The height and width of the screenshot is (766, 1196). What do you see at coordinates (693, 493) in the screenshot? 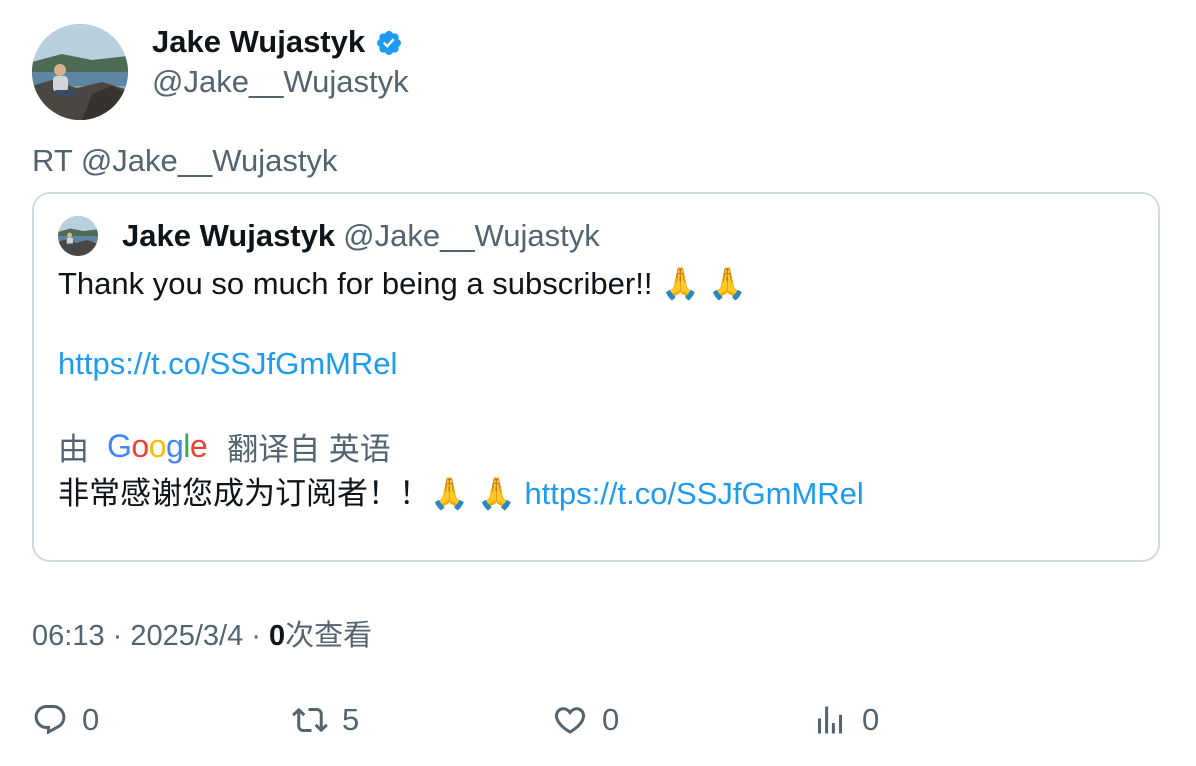
I see `translated-text-link: https://t.co/SSJfGmMRel` at bounding box center [693, 493].